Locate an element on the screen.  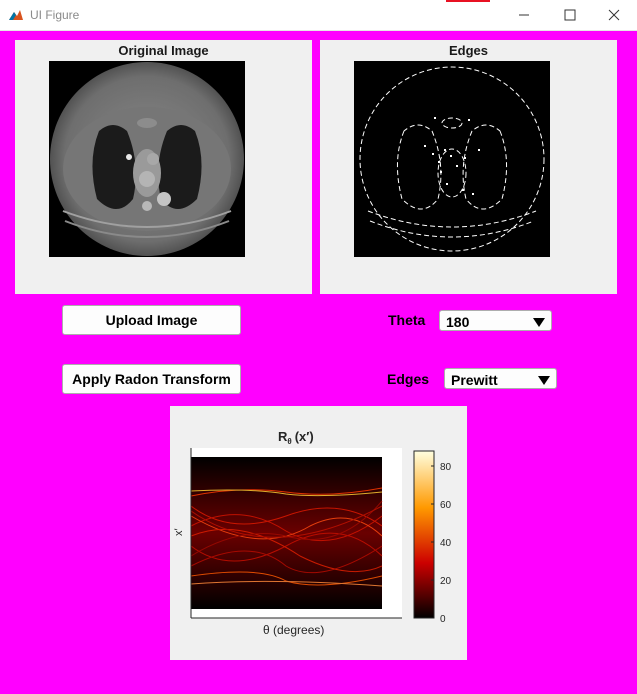
colorbar-tick: 80 is located at coordinates (446, 467).